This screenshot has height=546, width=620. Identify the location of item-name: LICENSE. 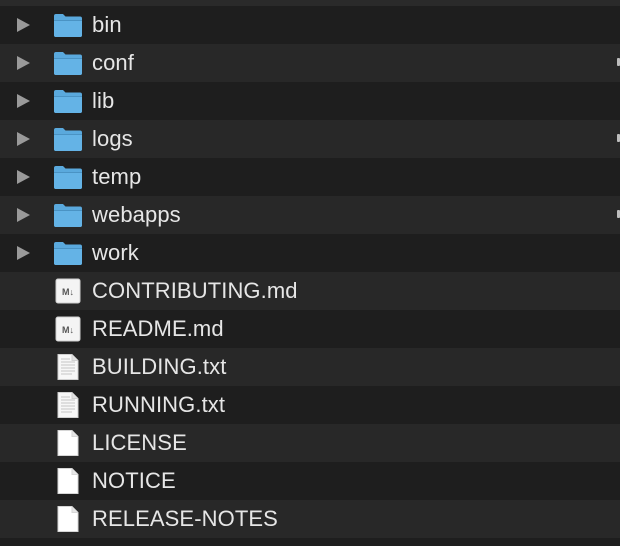
(139, 442).